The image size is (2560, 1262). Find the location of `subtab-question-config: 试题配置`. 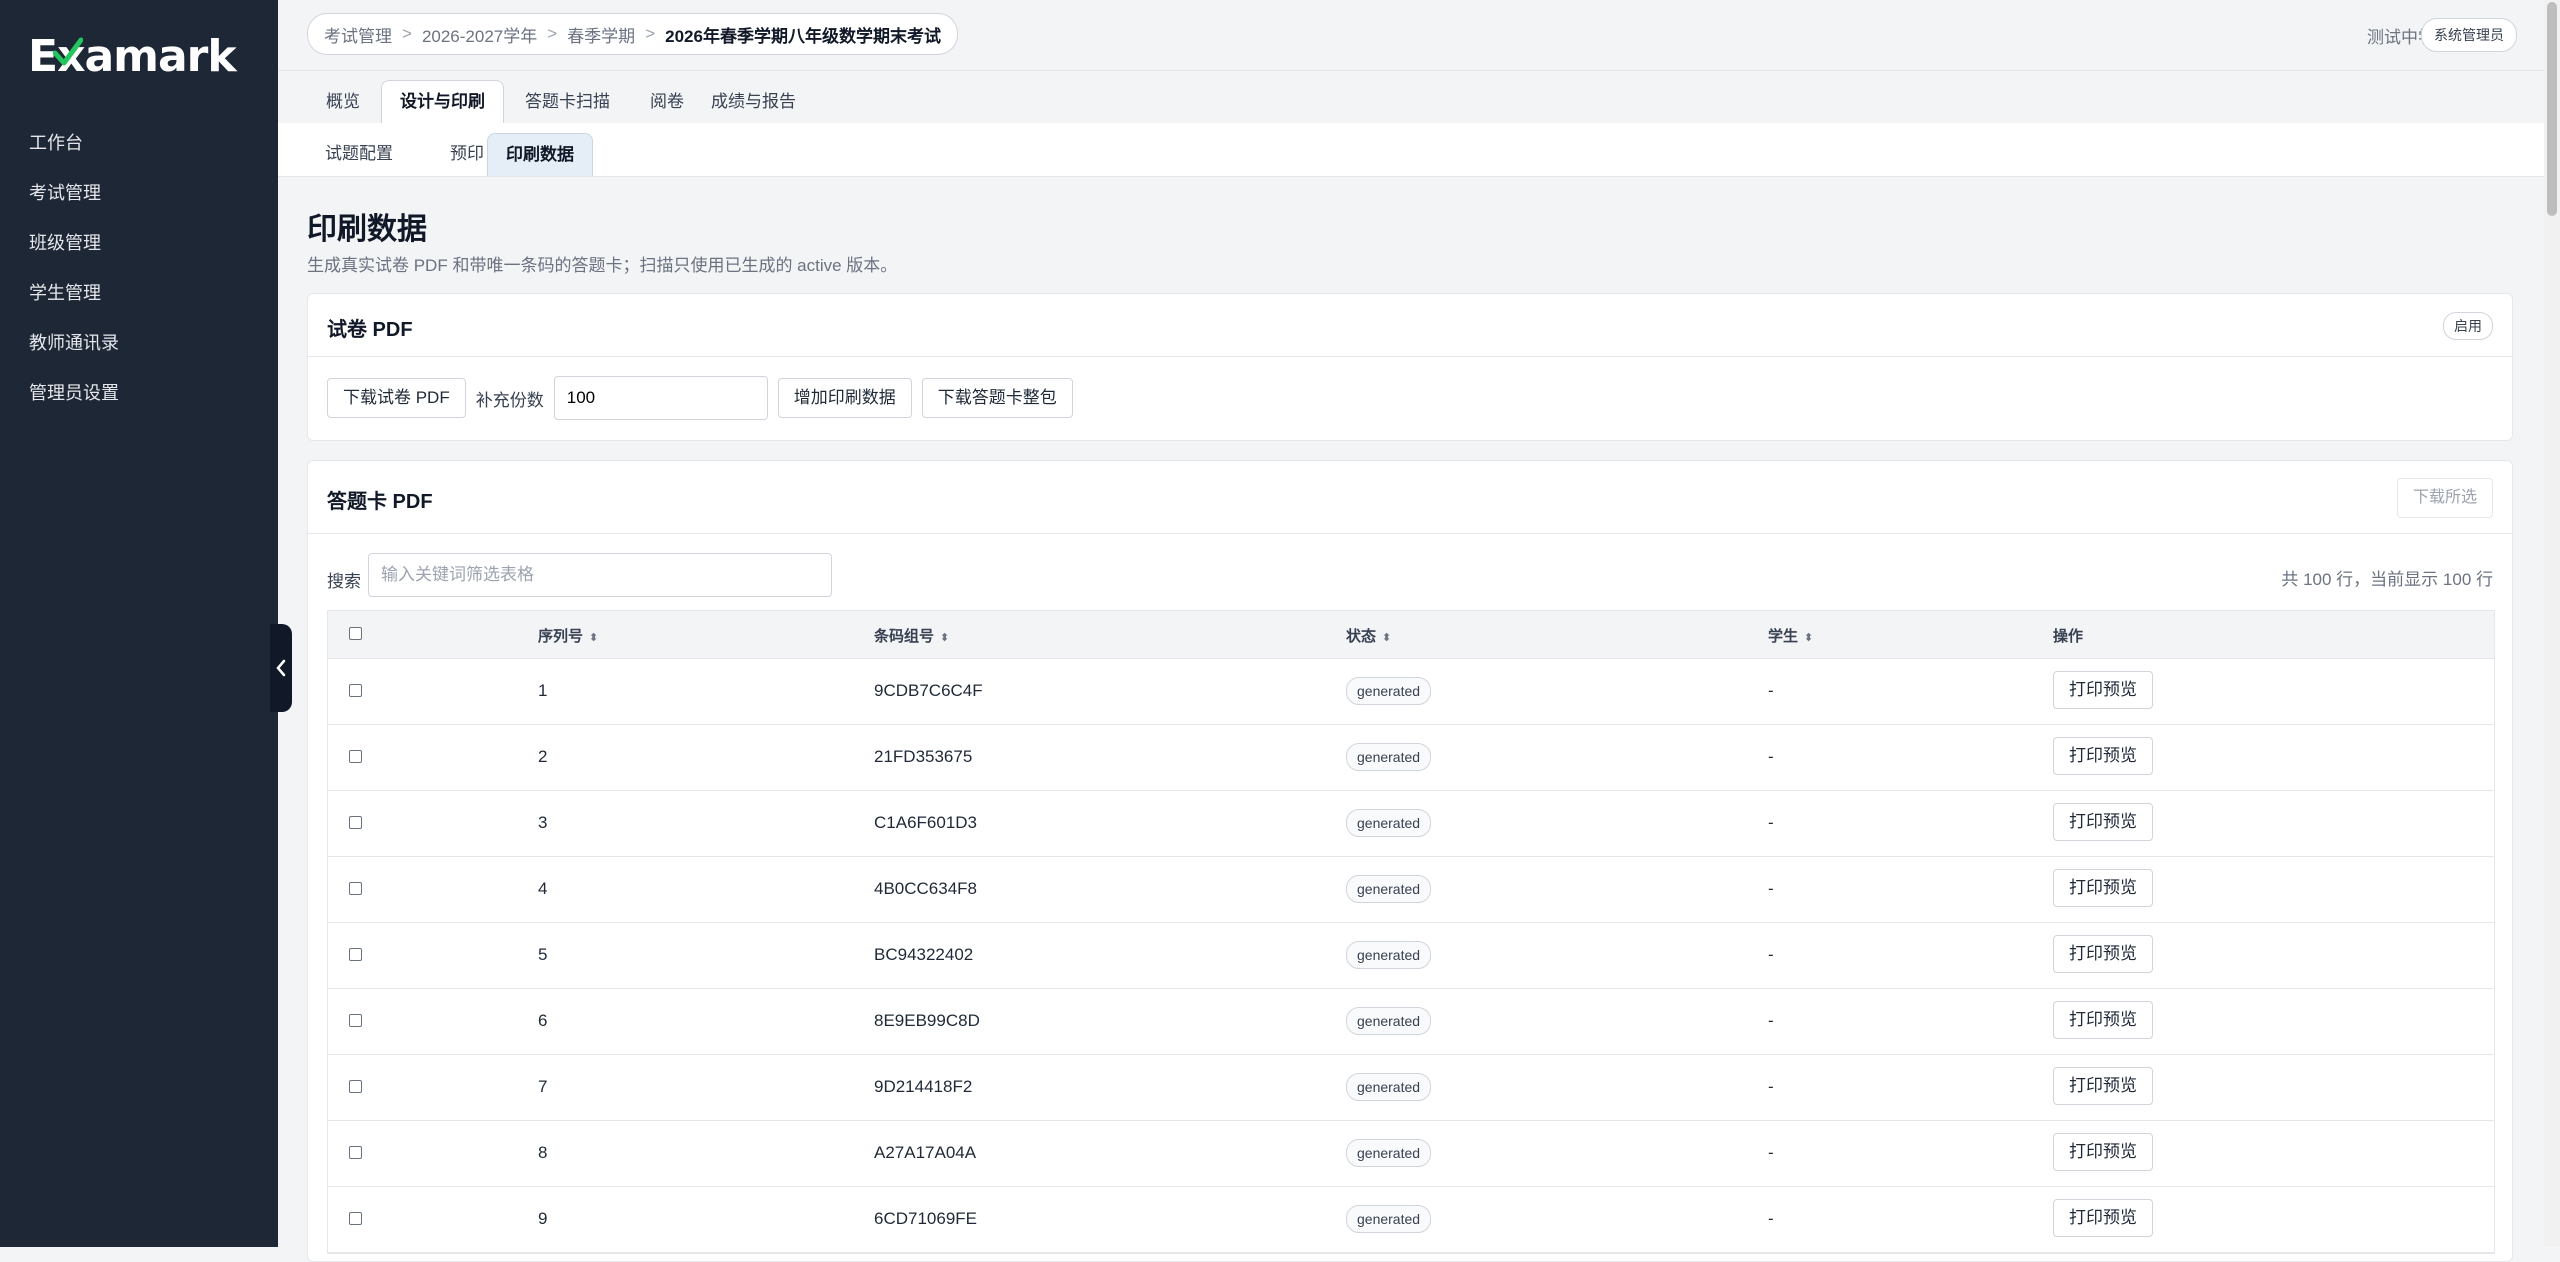

subtab-question-config: 试题配置 is located at coordinates (359, 154).